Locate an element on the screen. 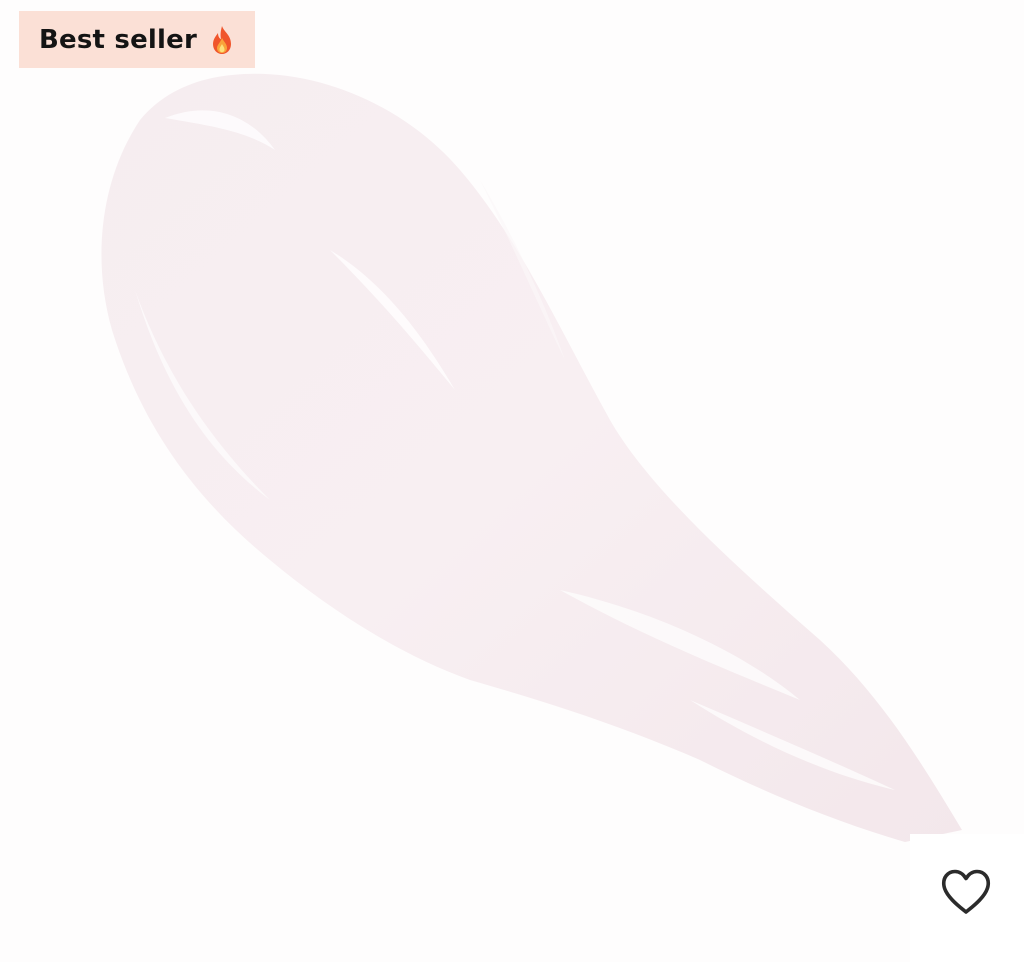 The width and height of the screenshot is (1024, 962). wishlist-button is located at coordinates (966, 892).